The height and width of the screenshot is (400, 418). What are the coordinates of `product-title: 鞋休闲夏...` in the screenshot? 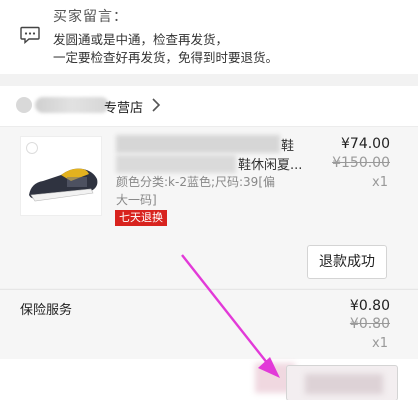 It's located at (270, 163).